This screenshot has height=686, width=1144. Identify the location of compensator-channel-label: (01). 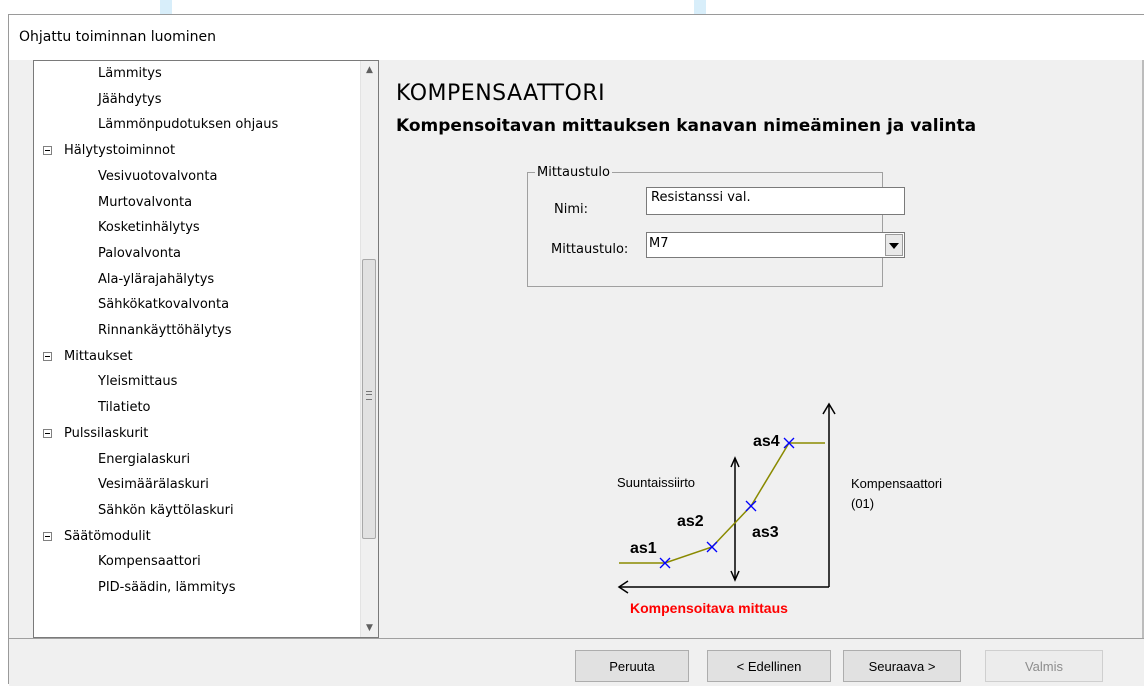
(862, 503).